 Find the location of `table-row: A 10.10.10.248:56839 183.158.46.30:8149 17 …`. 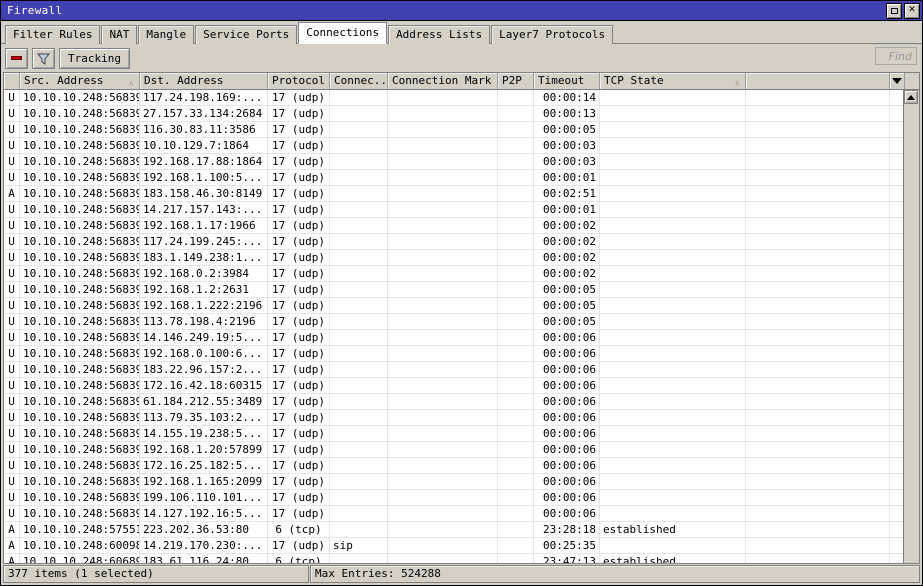

table-row: A 10.10.10.248:56839 183.158.46.30:8149 17 … is located at coordinates (461, 194).